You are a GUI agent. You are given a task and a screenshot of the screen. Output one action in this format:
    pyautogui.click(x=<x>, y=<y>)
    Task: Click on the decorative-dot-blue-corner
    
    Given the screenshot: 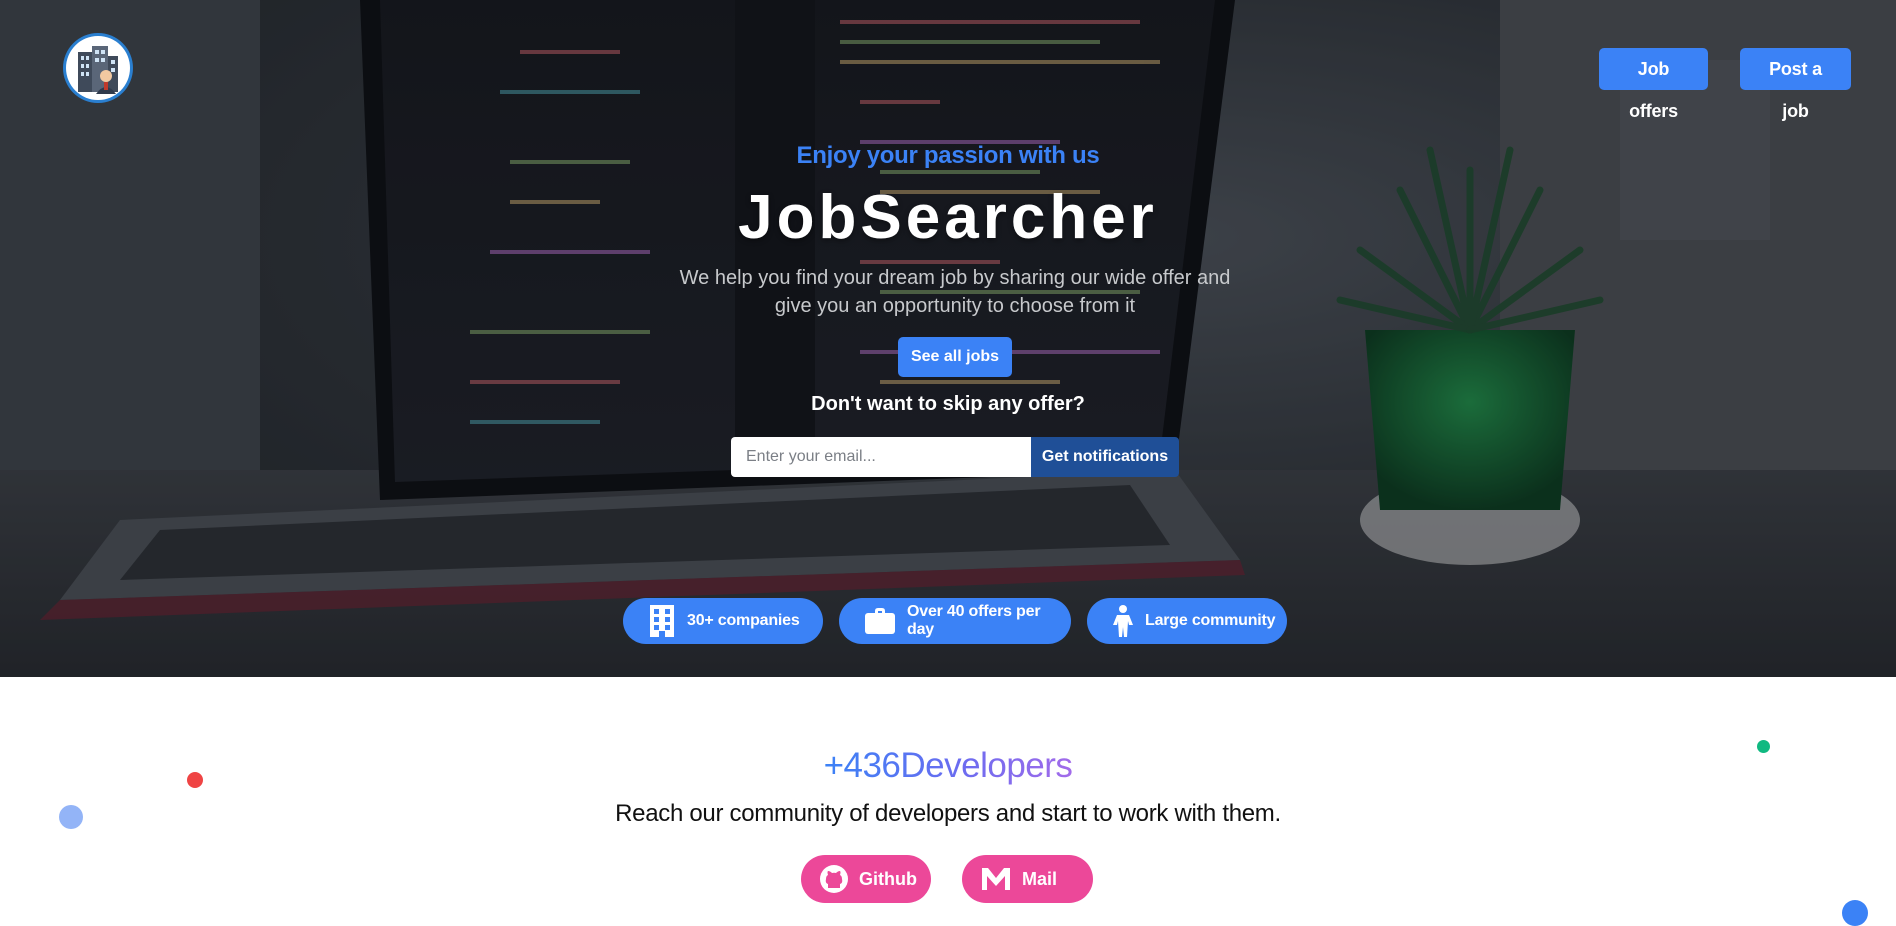 What is the action you would take?
    pyautogui.click(x=1855, y=913)
    